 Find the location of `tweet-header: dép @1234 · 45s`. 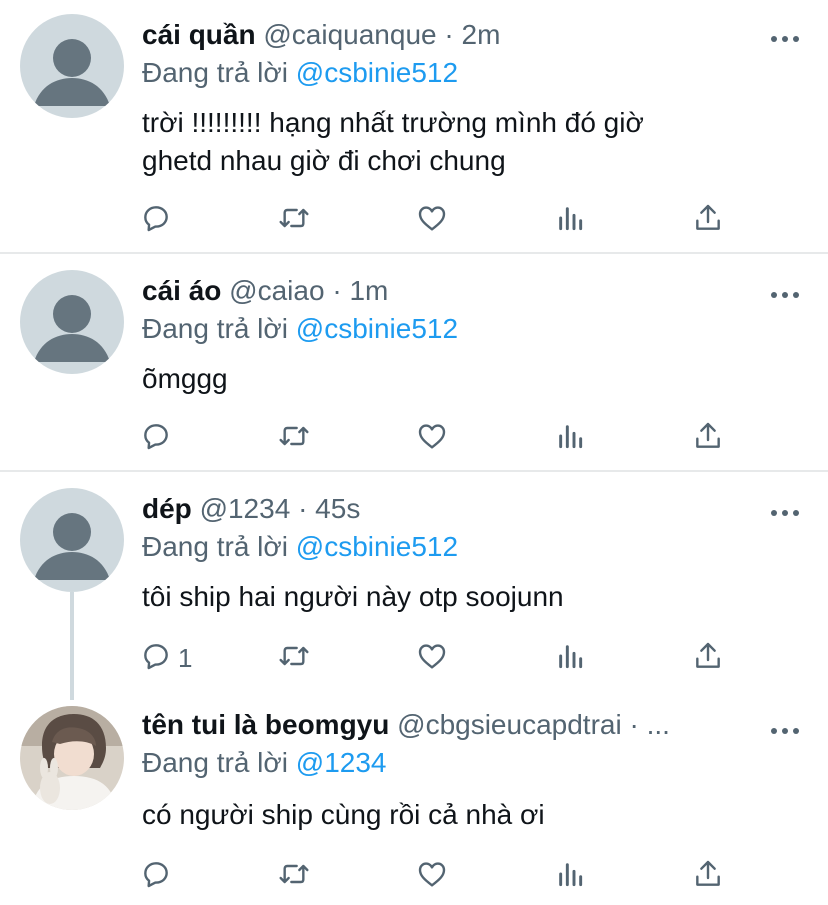

tweet-header: dép @1234 · 45s is located at coordinates (251, 509).